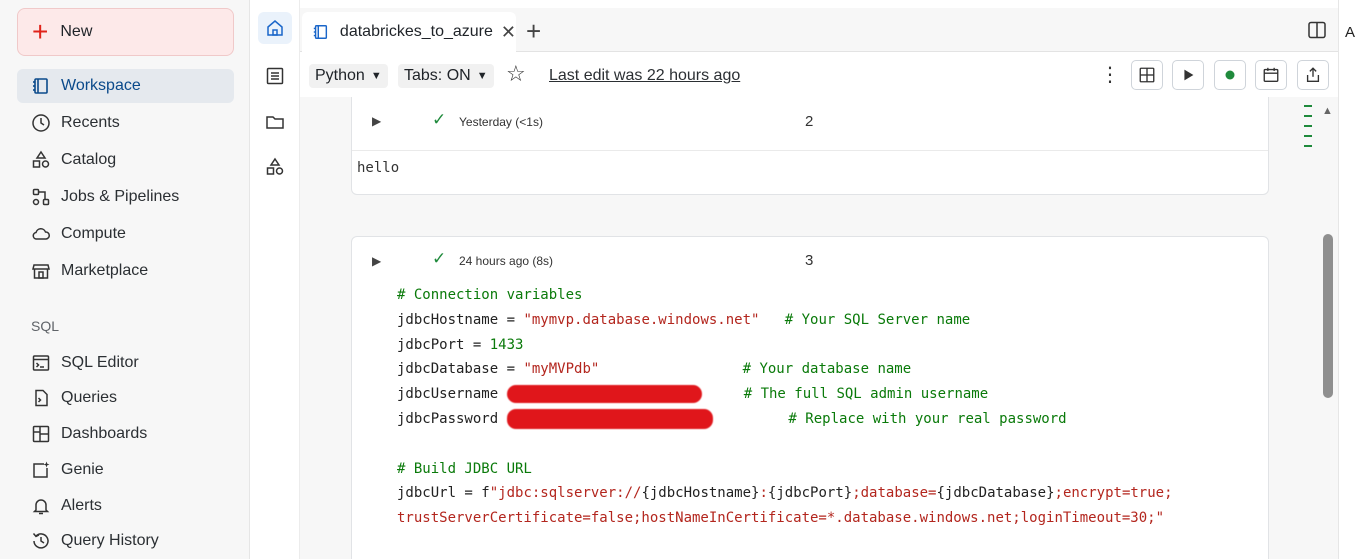 The image size is (1358, 559). Describe the element at coordinates (1327, 111) in the screenshot. I see `scroll-up-arrow: ▲` at that location.